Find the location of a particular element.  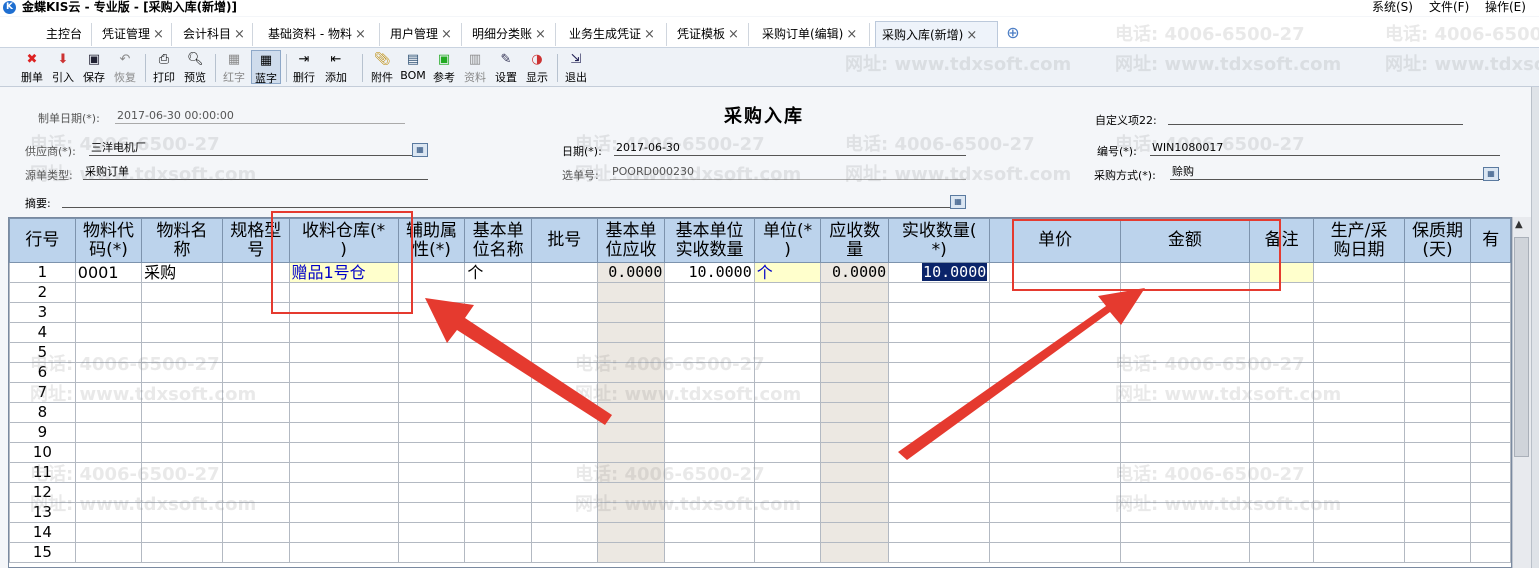

add-line-button: ⇤ 添加 is located at coordinates (336, 67).